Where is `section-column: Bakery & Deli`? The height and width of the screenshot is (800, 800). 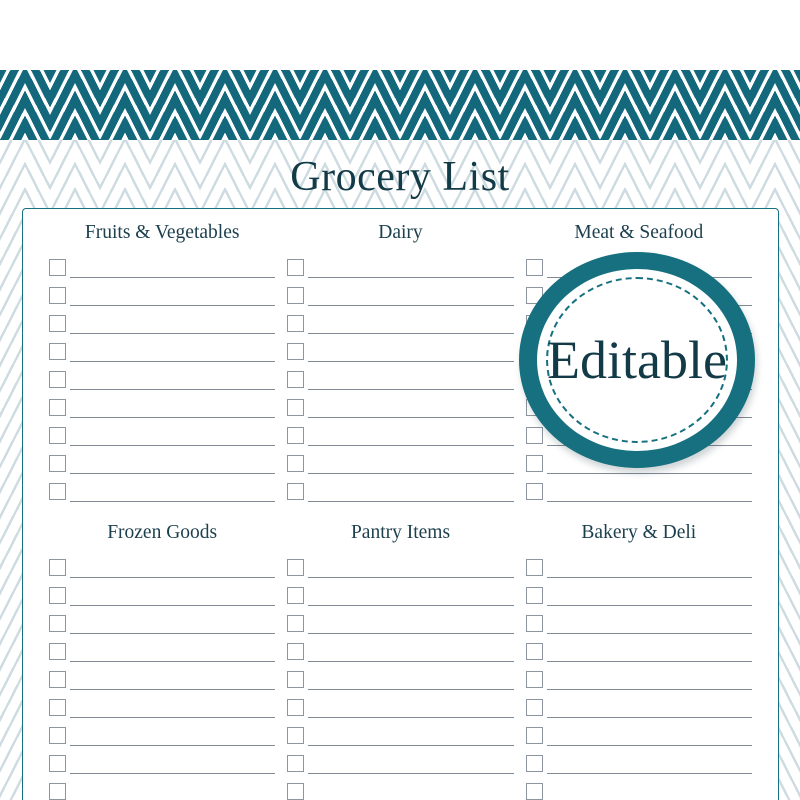
section-column: Bakery & Deli is located at coordinates (639, 660).